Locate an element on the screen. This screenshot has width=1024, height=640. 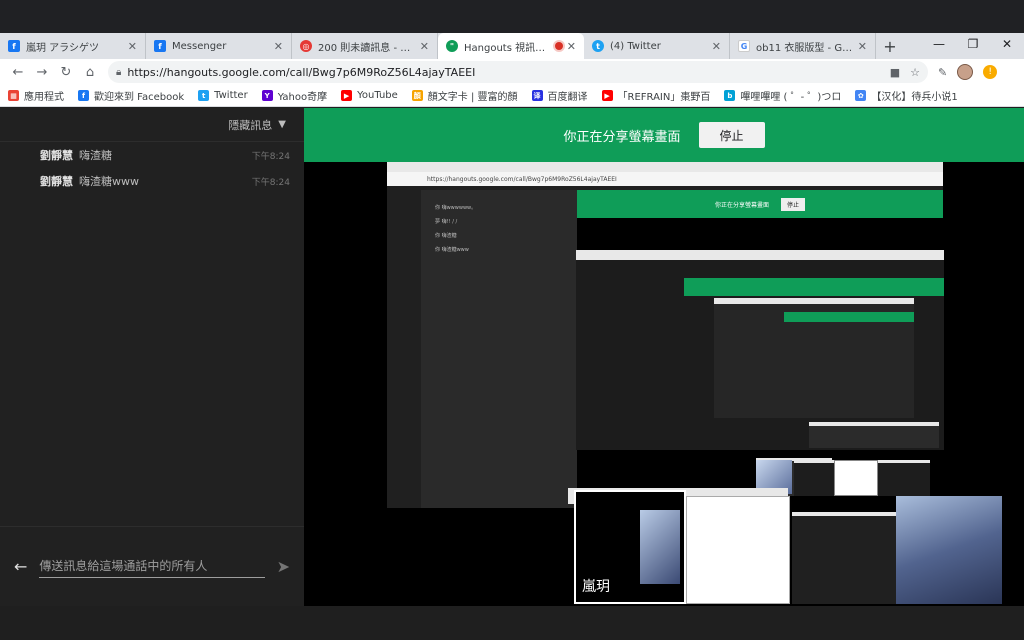
bookmark-novel: ✿ 【汉化】待兵小说1 is located at coordinates (906, 95).